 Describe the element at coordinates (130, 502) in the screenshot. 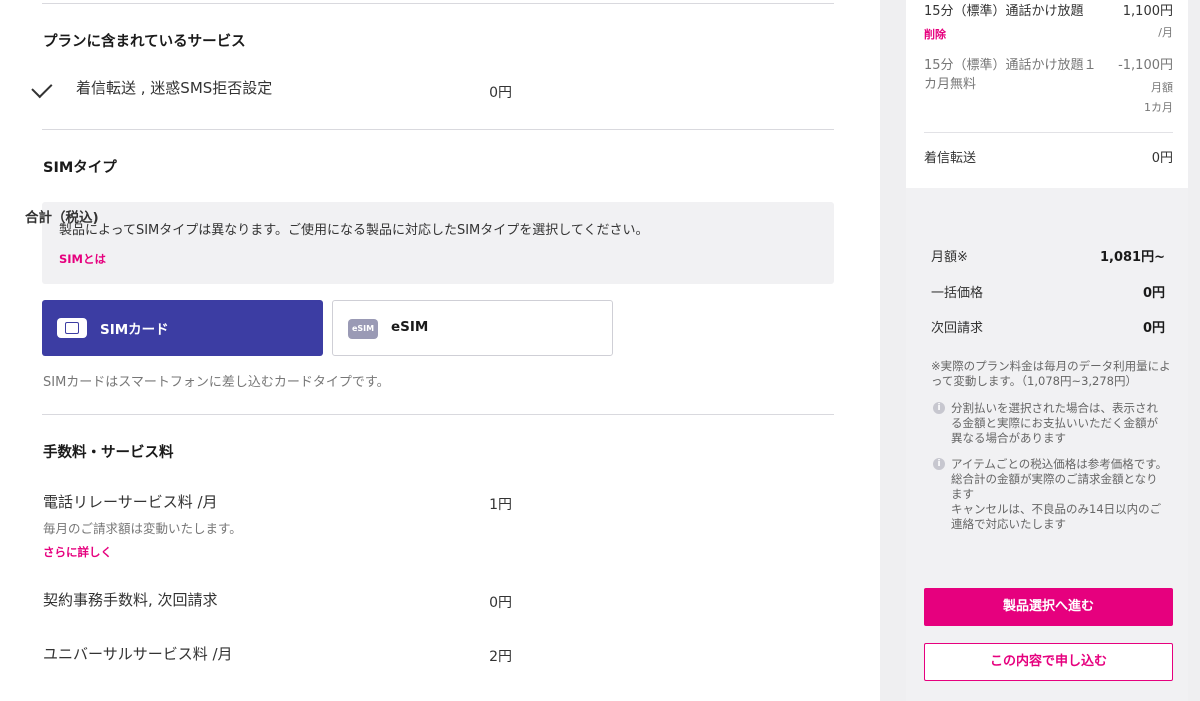

I see `fee-label-relay: 電話リレーサービス料 /月` at that location.